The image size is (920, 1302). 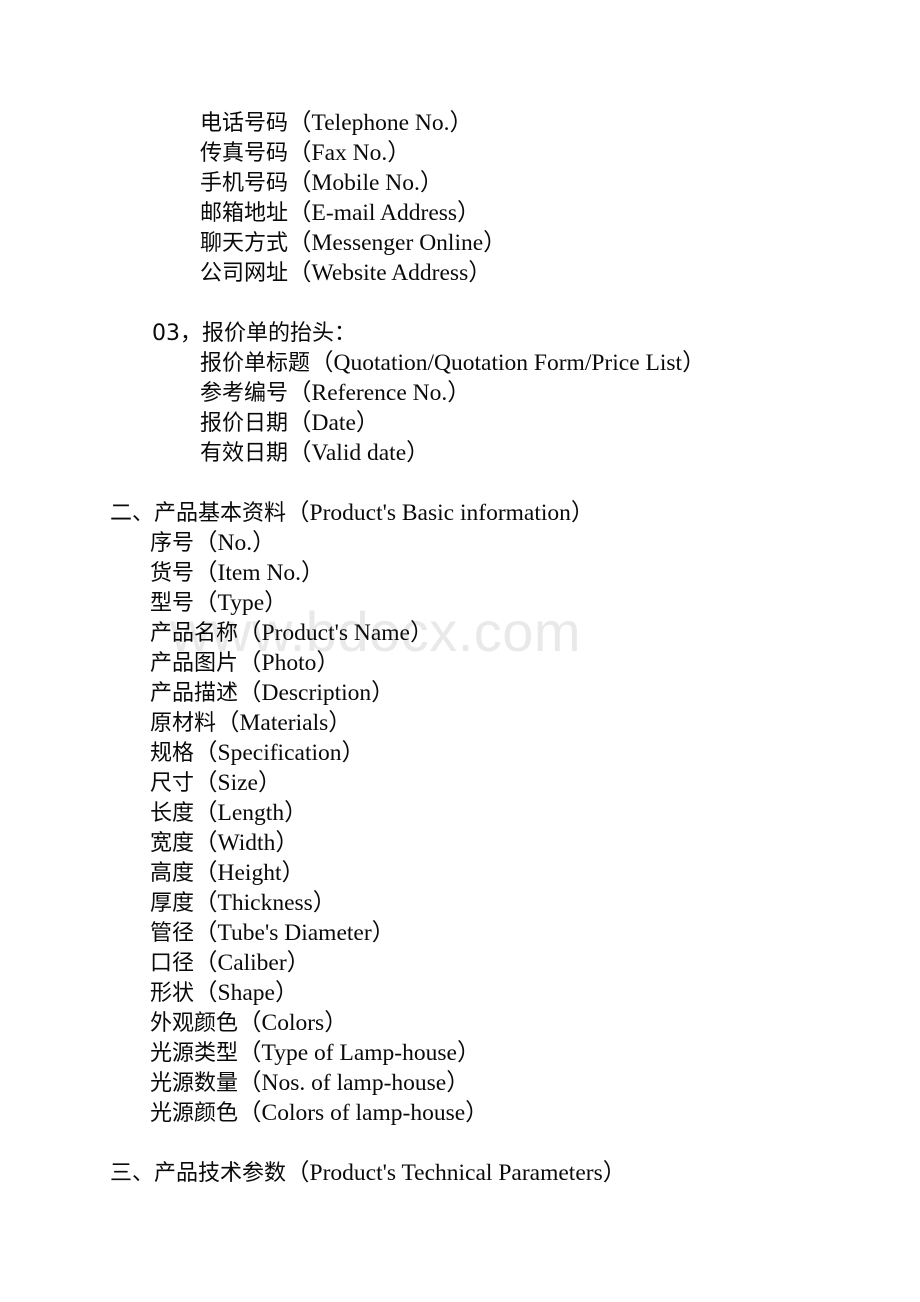 What do you see at coordinates (244, 423) in the screenshot?
I see `item-label-cn: 报价日期` at bounding box center [244, 423].